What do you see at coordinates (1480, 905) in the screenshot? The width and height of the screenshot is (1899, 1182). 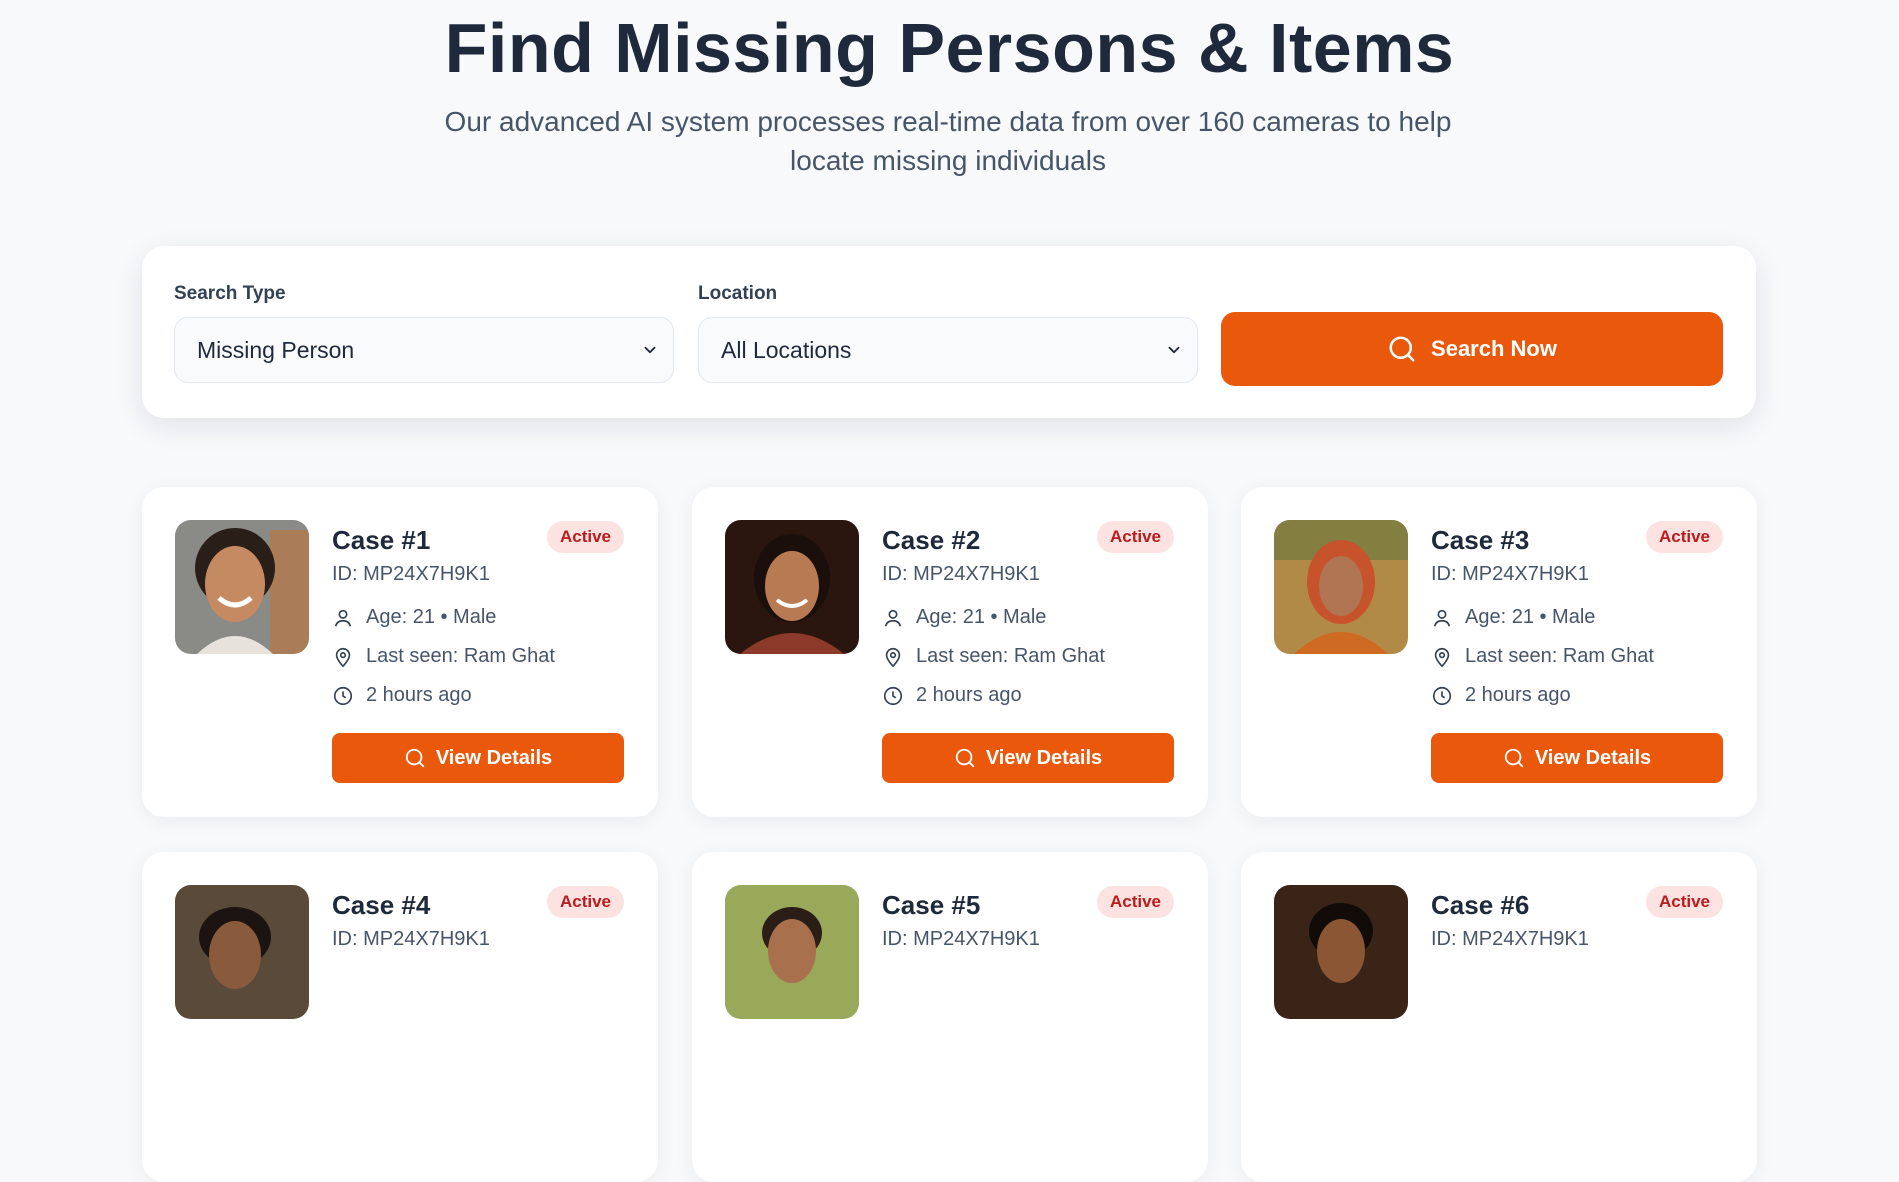 I see `case-title: Case #6` at bounding box center [1480, 905].